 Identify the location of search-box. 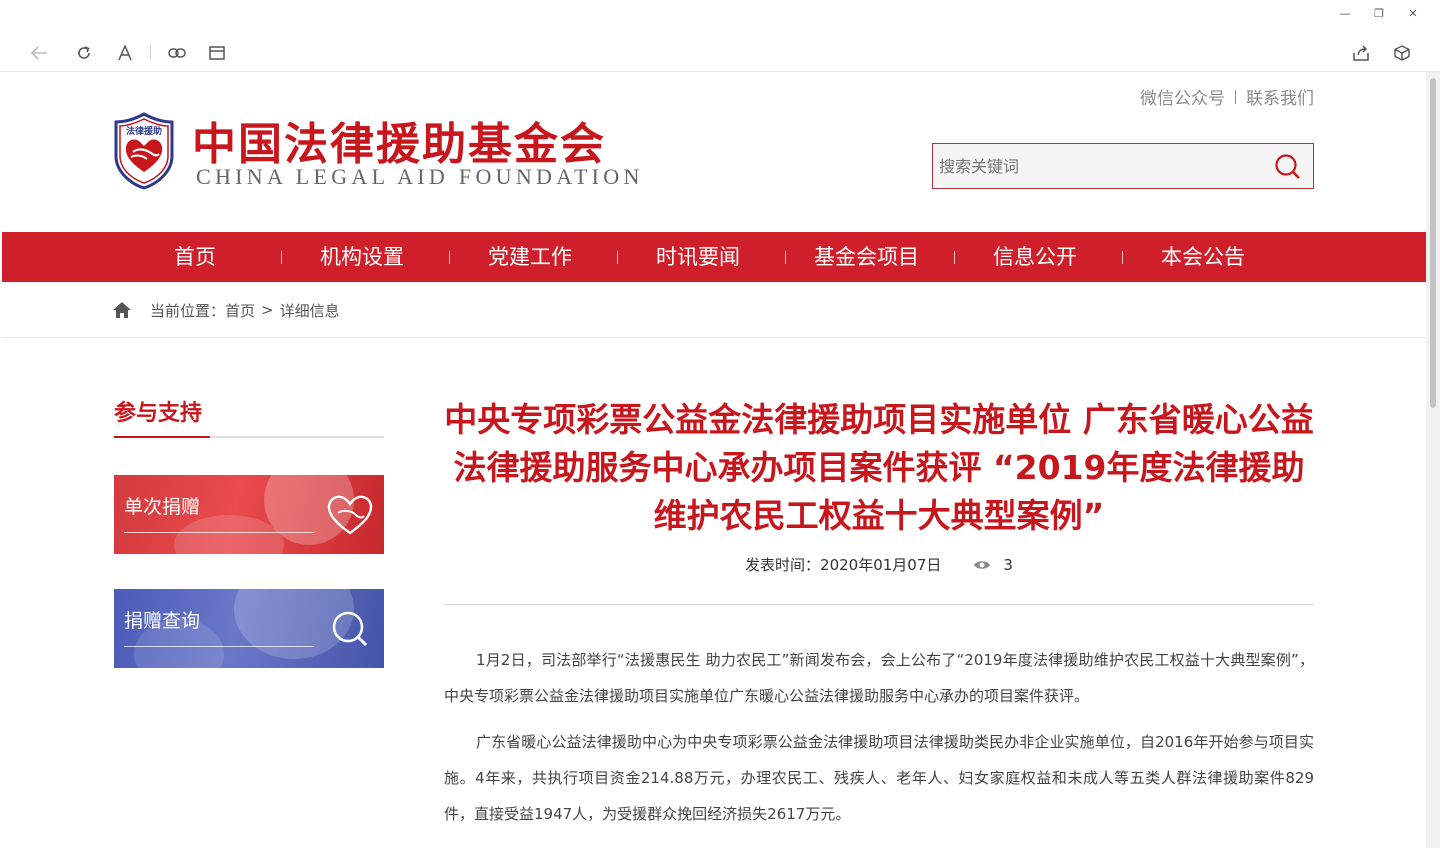
(1123, 166).